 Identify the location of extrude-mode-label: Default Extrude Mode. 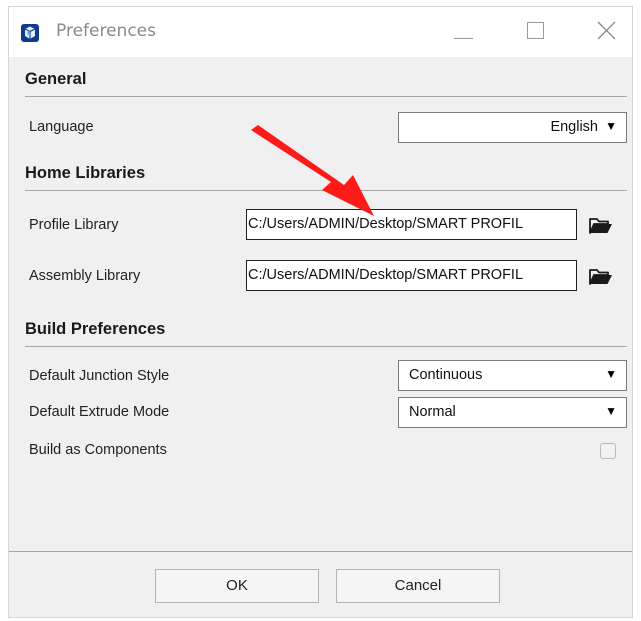
(99, 412).